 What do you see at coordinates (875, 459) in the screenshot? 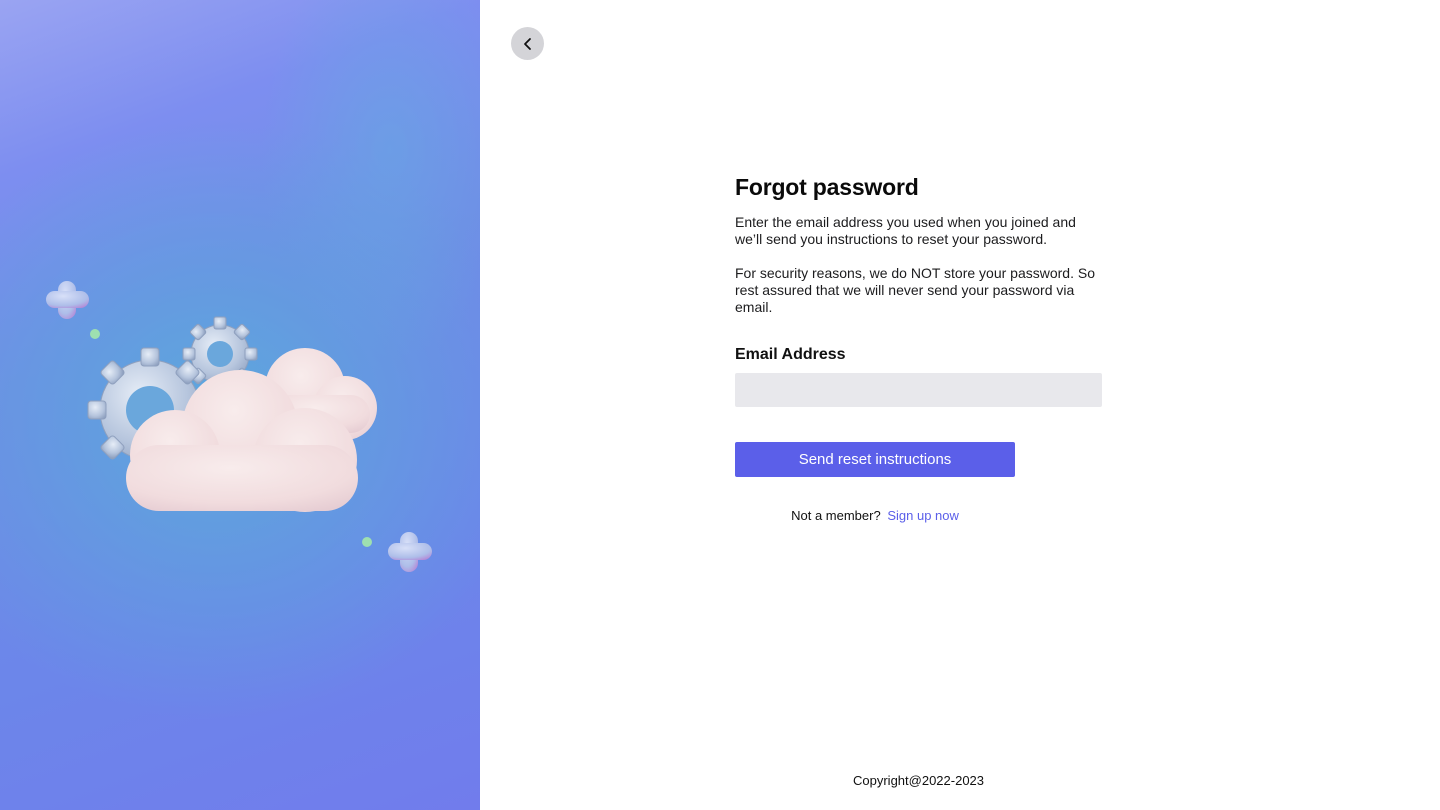
I see `send-reset-button: Send reset instructions` at bounding box center [875, 459].